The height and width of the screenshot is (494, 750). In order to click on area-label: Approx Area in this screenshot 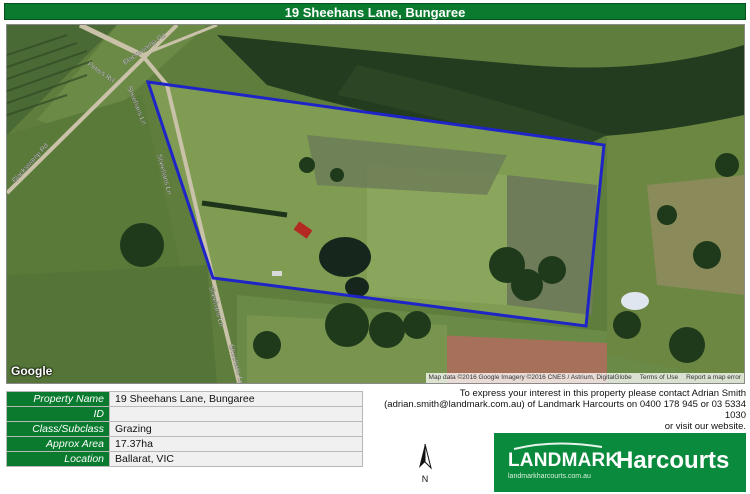, I will do `click(58, 444)`.